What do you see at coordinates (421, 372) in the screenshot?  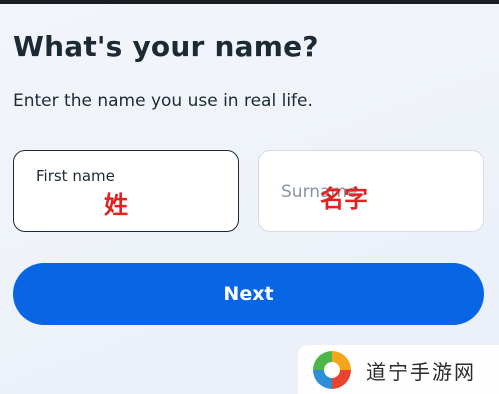 I see `watermark-text: 道宁手游网` at bounding box center [421, 372].